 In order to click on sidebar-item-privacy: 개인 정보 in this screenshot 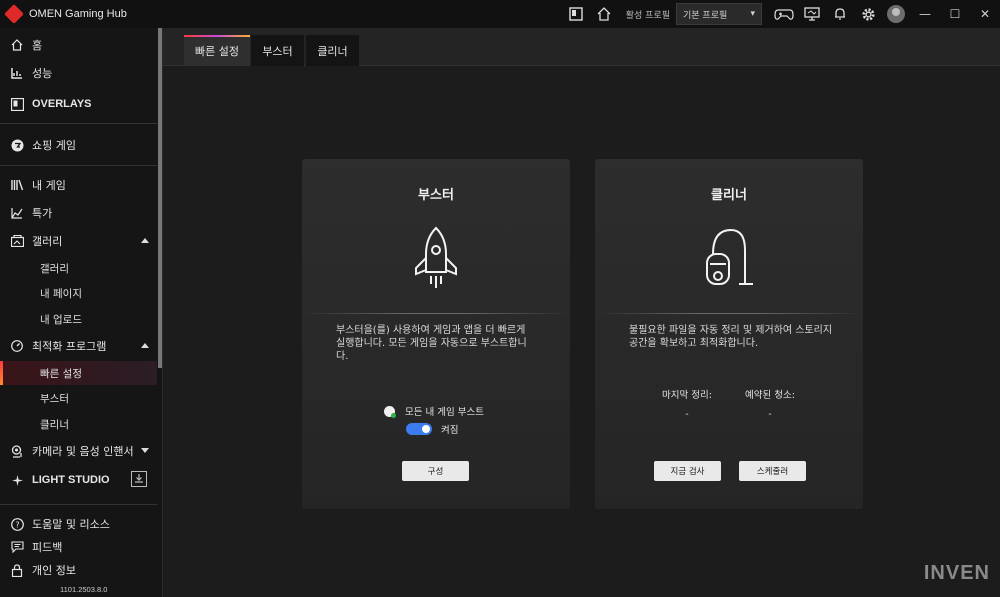, I will do `click(78, 570)`.